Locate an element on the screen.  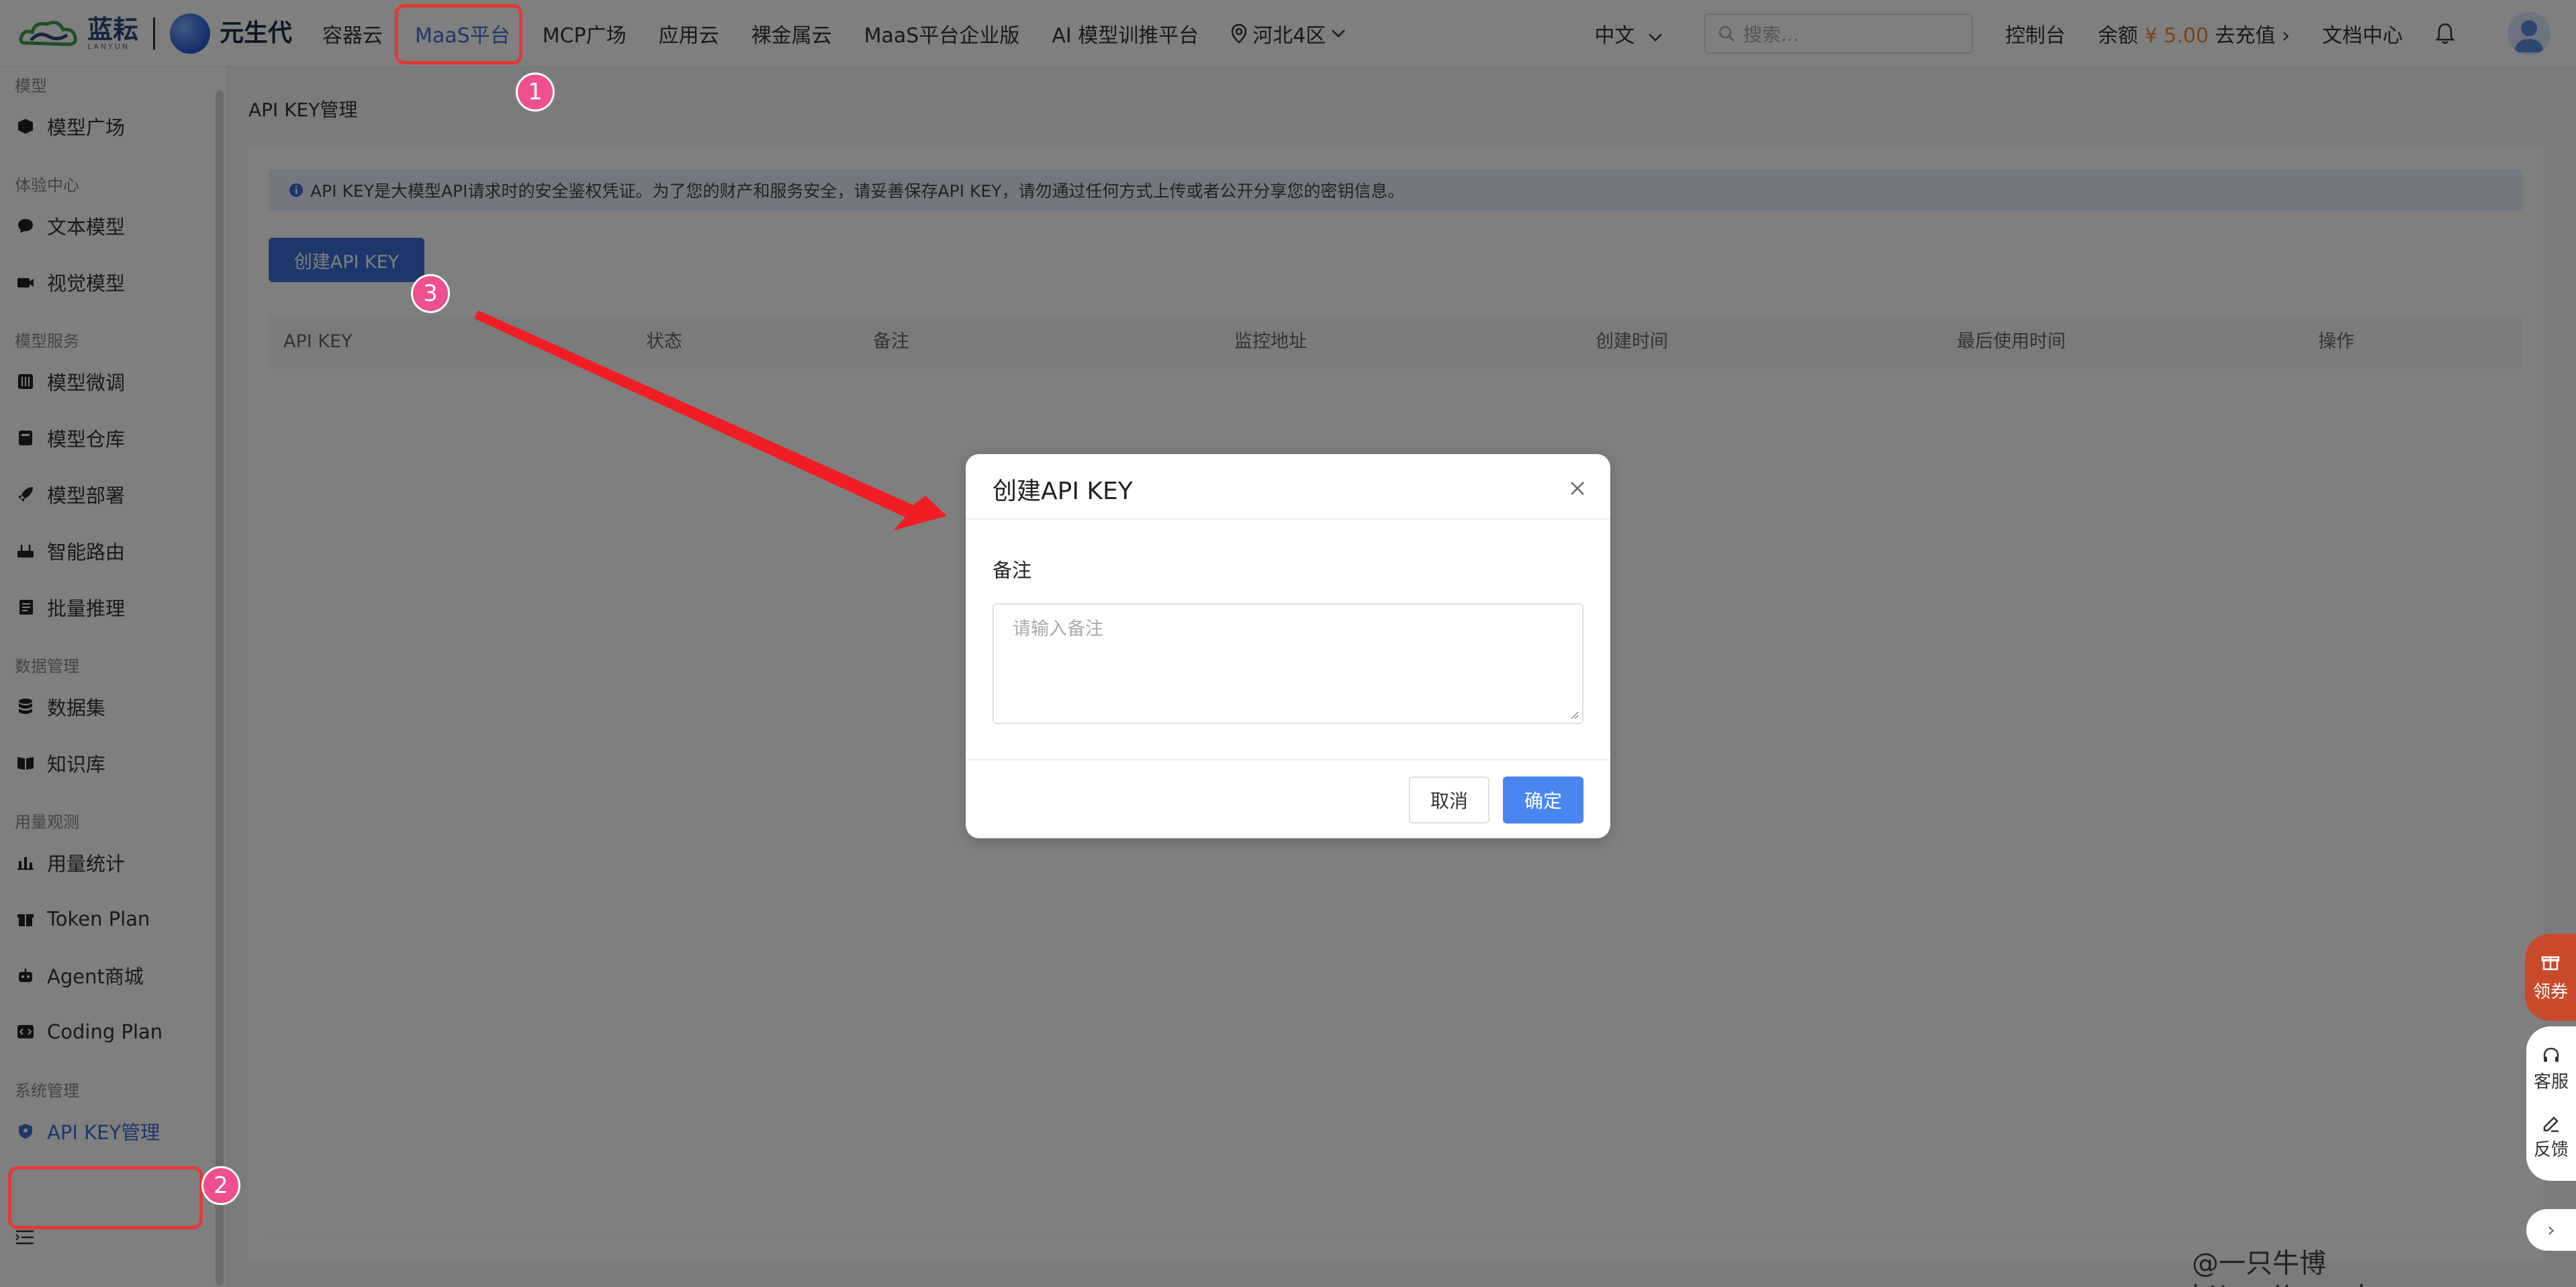
gift-icon is located at coordinates (2550, 963).